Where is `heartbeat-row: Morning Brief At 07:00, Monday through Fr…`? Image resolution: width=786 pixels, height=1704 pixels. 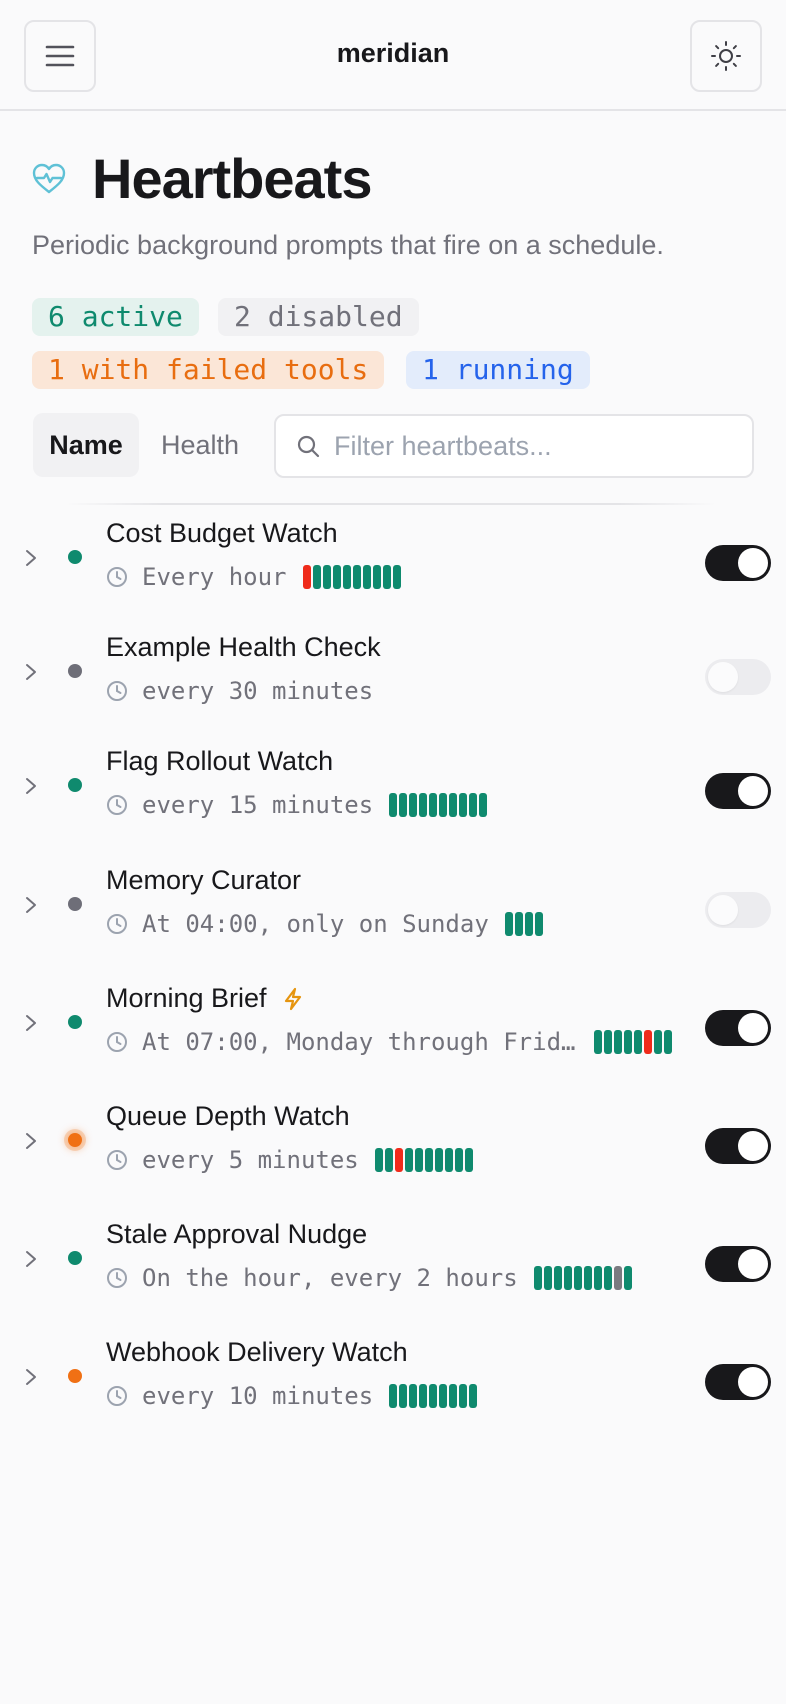 heartbeat-row: Morning Brief At 07:00, Monday through Fr… is located at coordinates (393, 1030).